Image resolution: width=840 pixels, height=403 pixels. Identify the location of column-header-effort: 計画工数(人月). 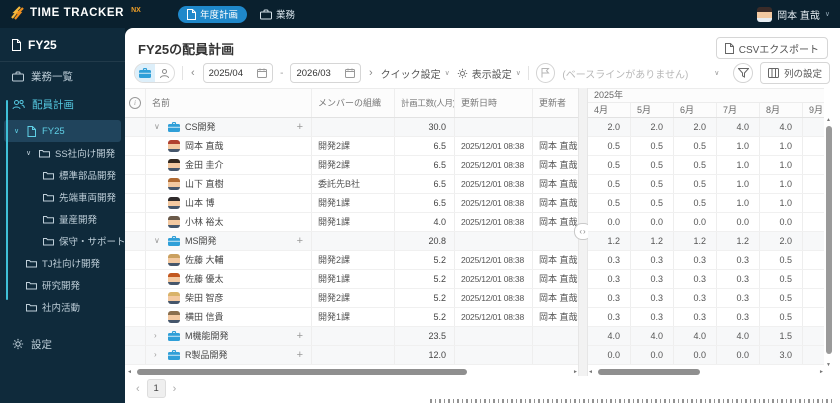
(425, 103).